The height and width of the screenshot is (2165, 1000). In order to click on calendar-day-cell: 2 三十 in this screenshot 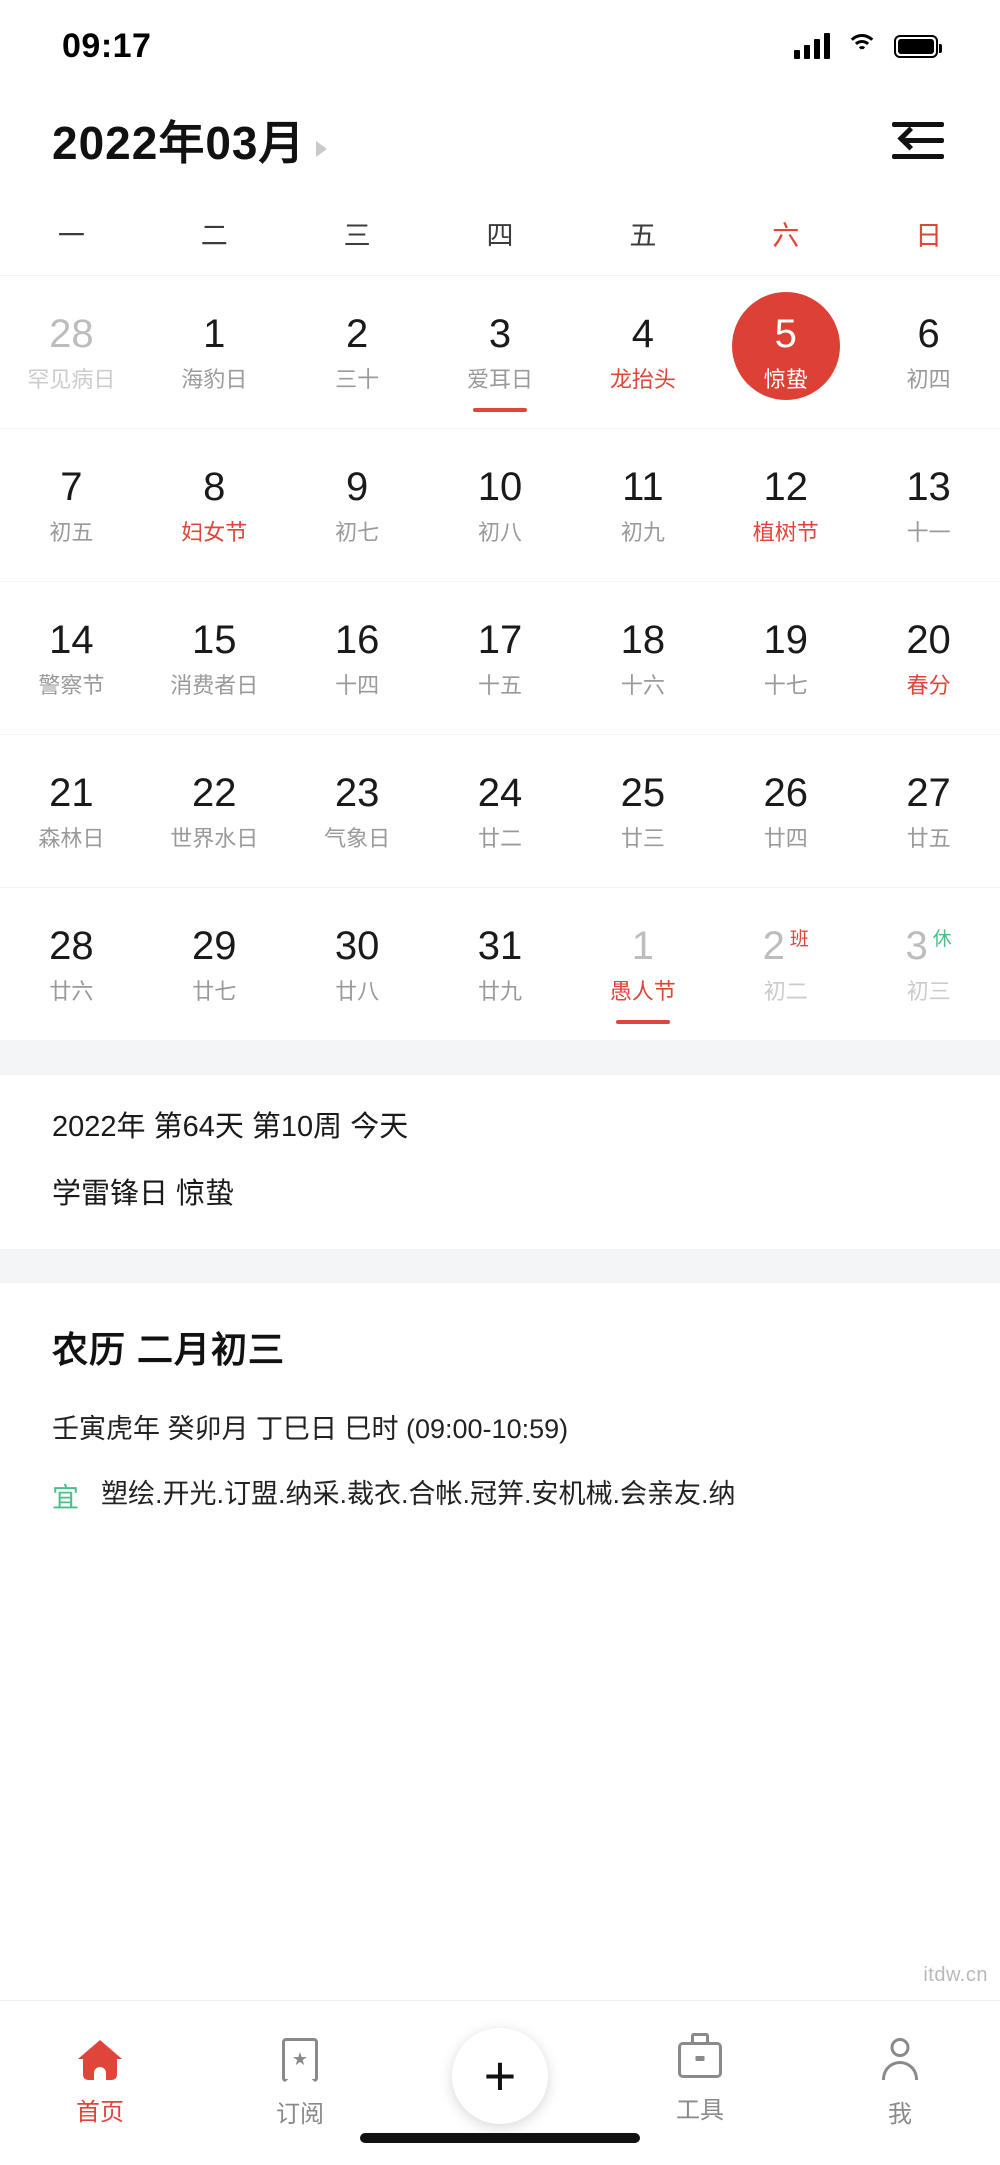, I will do `click(357, 352)`.